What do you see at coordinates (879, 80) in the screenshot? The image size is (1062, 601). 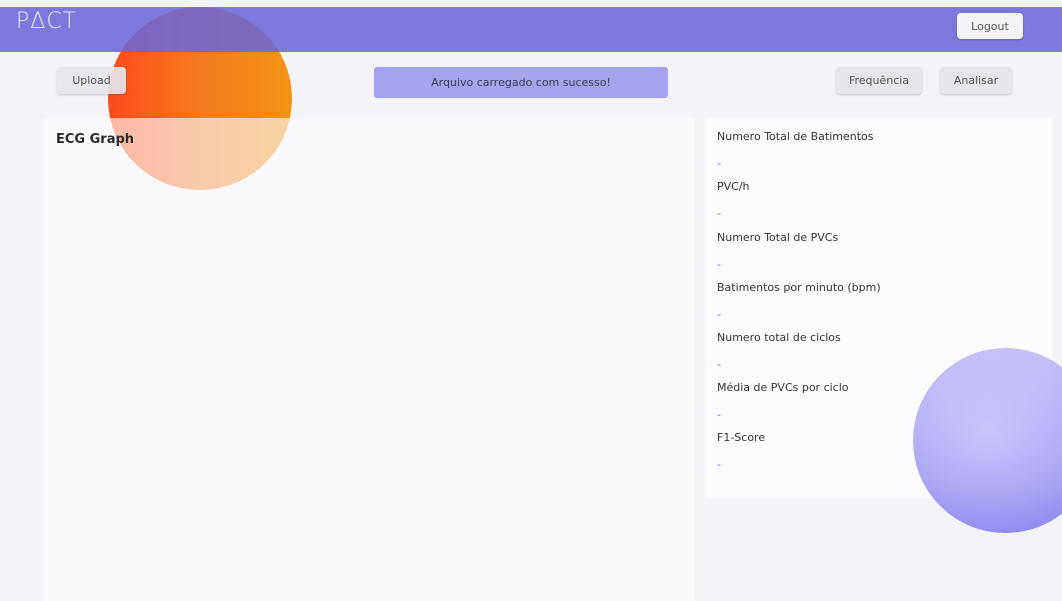 I see `frequency-button: Frequência` at bounding box center [879, 80].